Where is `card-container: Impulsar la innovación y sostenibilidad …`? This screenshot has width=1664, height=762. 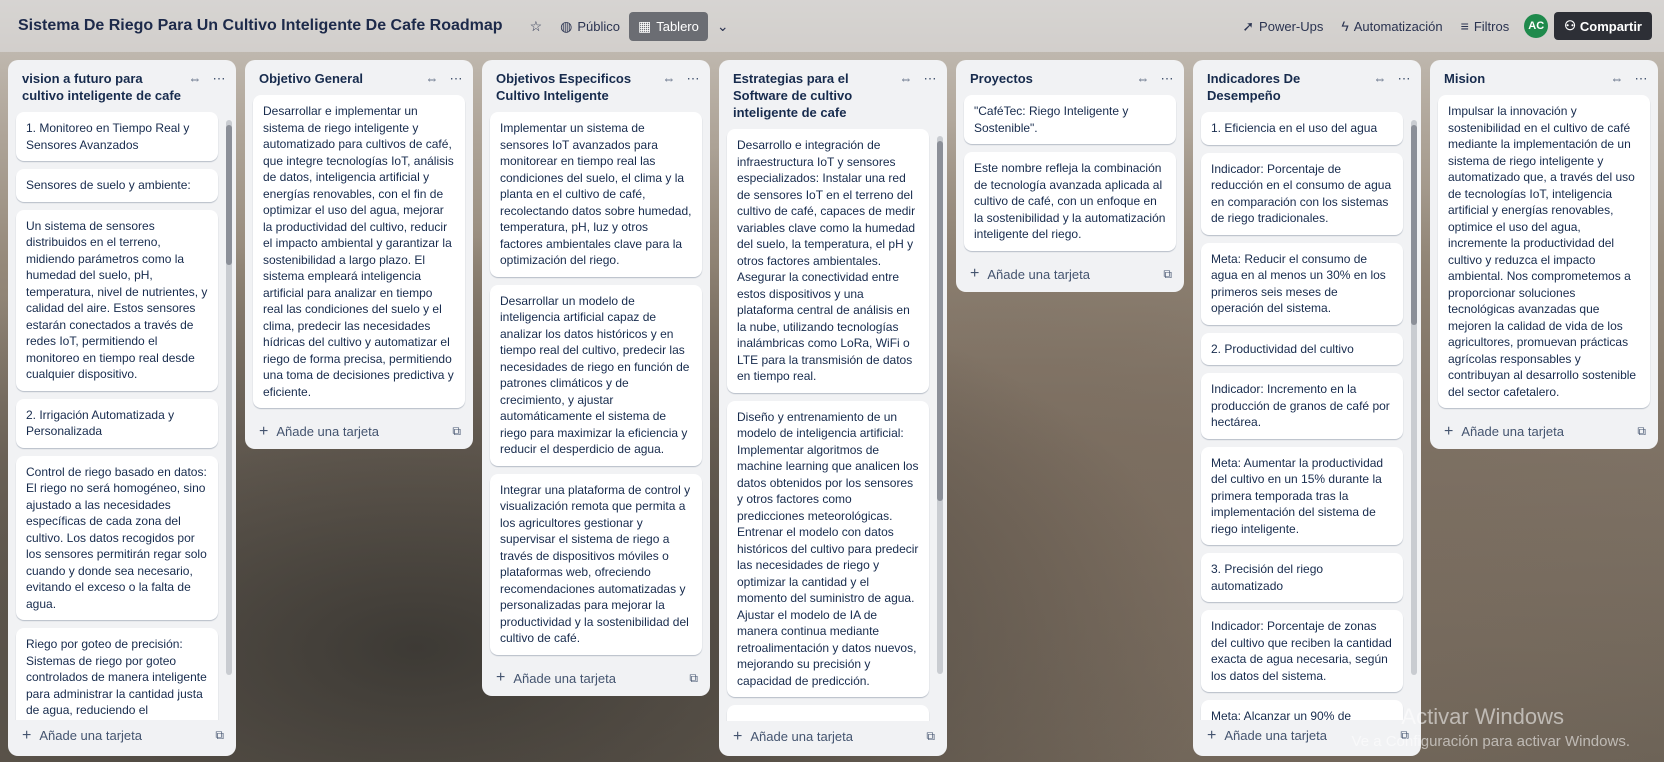 card-container: Impulsar la innovación y sostenibilidad … is located at coordinates (1544, 254).